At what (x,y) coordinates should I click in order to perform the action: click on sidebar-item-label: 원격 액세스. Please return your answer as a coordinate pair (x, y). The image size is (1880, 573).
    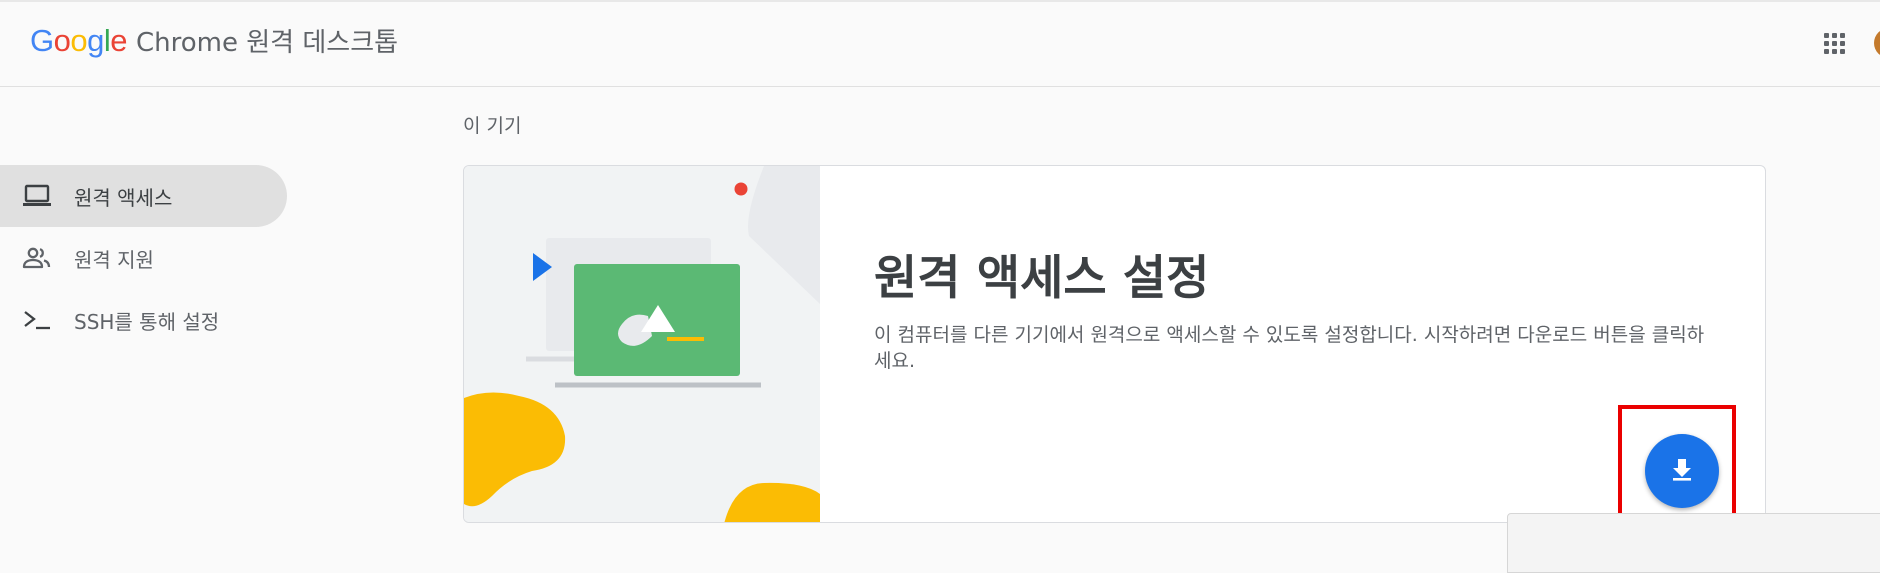
    Looking at the image, I should click on (123, 197).